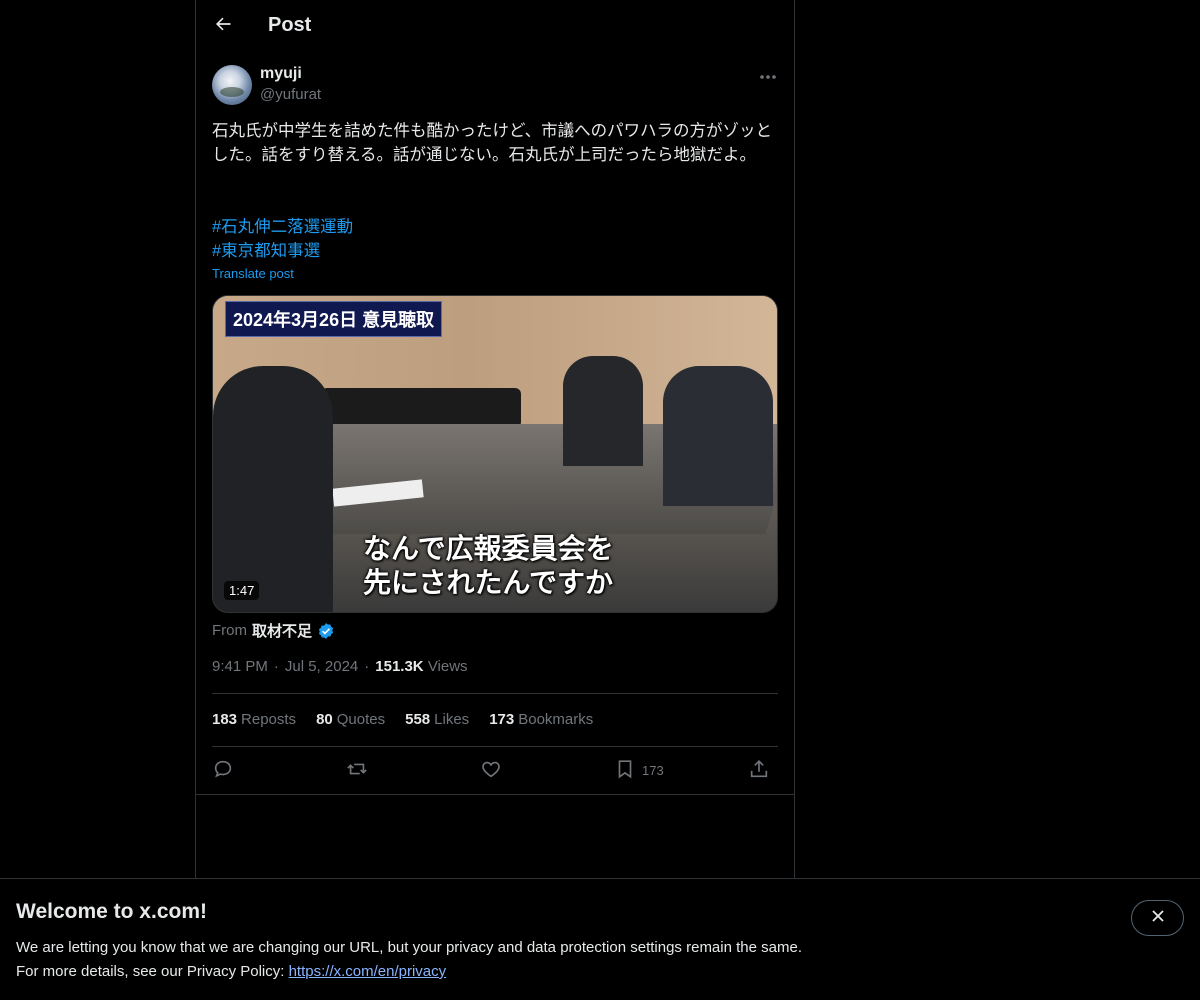 The height and width of the screenshot is (1000, 1200). I want to click on heart-icon, so click(491, 770).